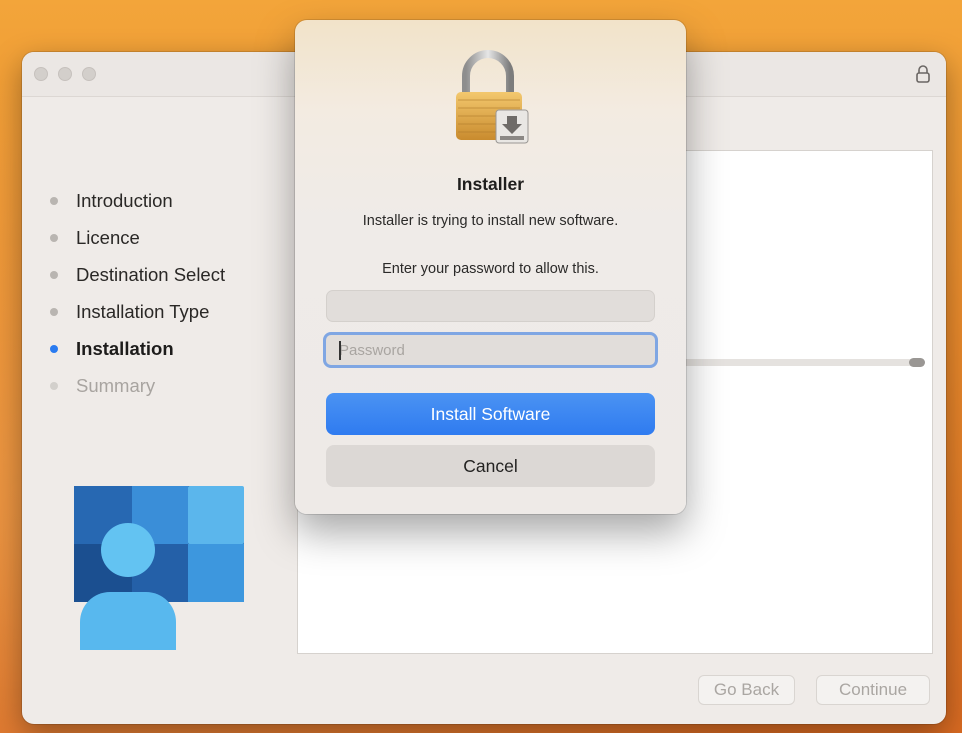  I want to click on text-cursor, so click(340, 350).